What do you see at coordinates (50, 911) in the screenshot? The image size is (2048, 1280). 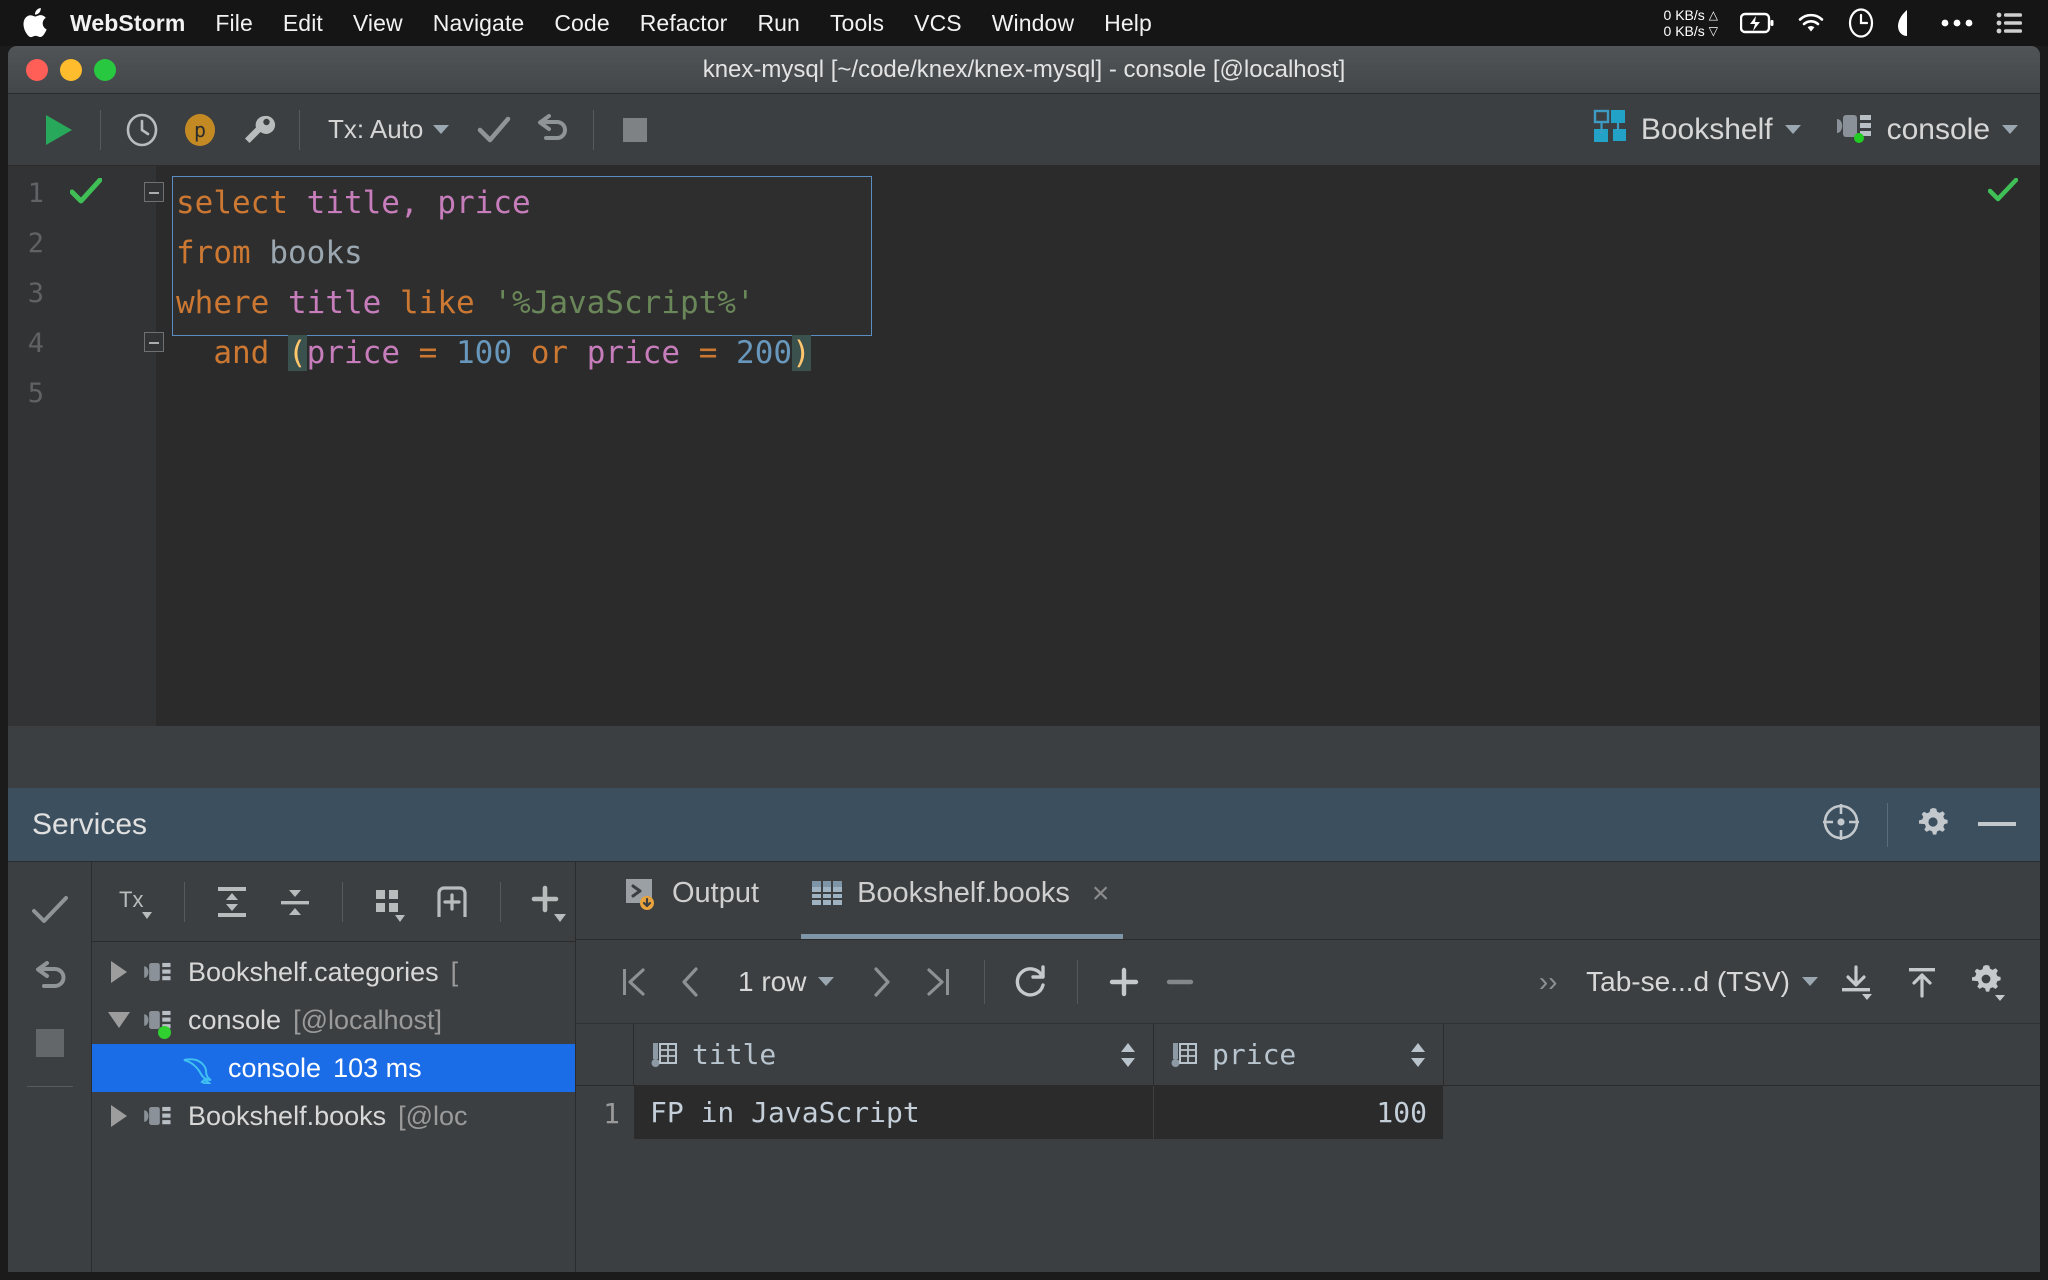 I see `rail-commit-check-icon` at bounding box center [50, 911].